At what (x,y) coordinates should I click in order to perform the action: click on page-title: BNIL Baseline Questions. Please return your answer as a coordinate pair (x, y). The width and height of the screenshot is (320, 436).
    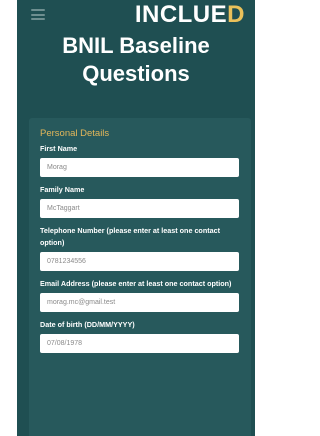
    Looking at the image, I should click on (136, 60).